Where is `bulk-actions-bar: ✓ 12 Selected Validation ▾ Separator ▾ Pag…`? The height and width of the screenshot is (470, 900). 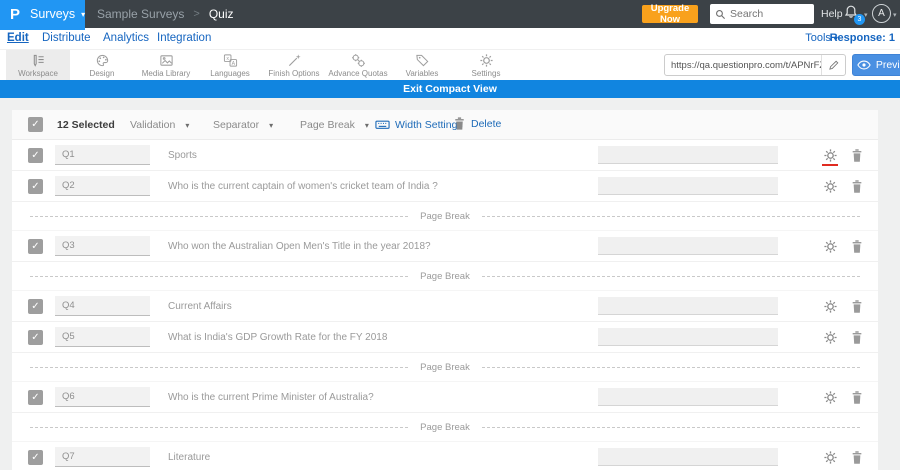
bulk-actions-bar: ✓ 12 Selected Validation ▾ Separator ▾ Pag… is located at coordinates (445, 125).